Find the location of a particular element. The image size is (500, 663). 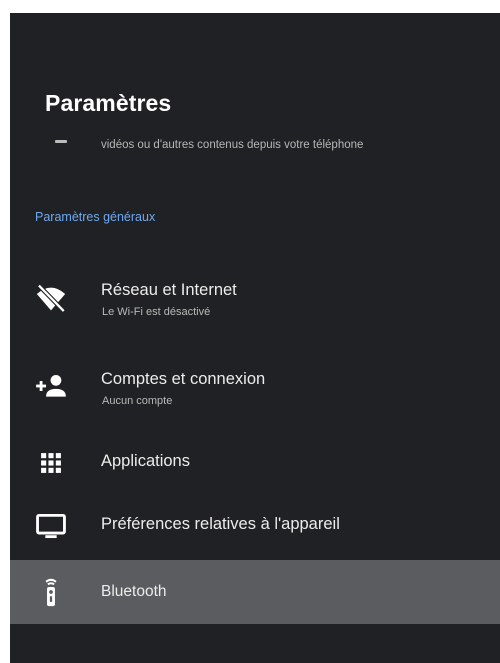

menu-item-applications: Applications is located at coordinates (255, 463).